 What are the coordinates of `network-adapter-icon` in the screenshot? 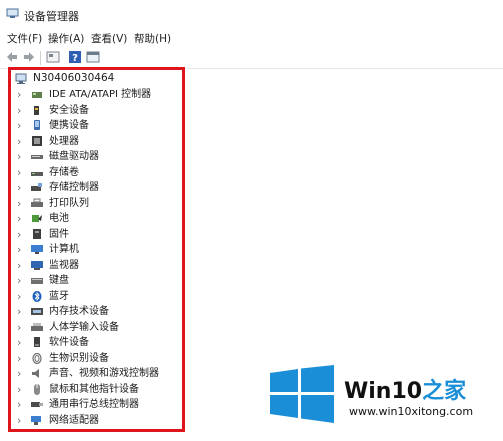 It's located at (36, 420).